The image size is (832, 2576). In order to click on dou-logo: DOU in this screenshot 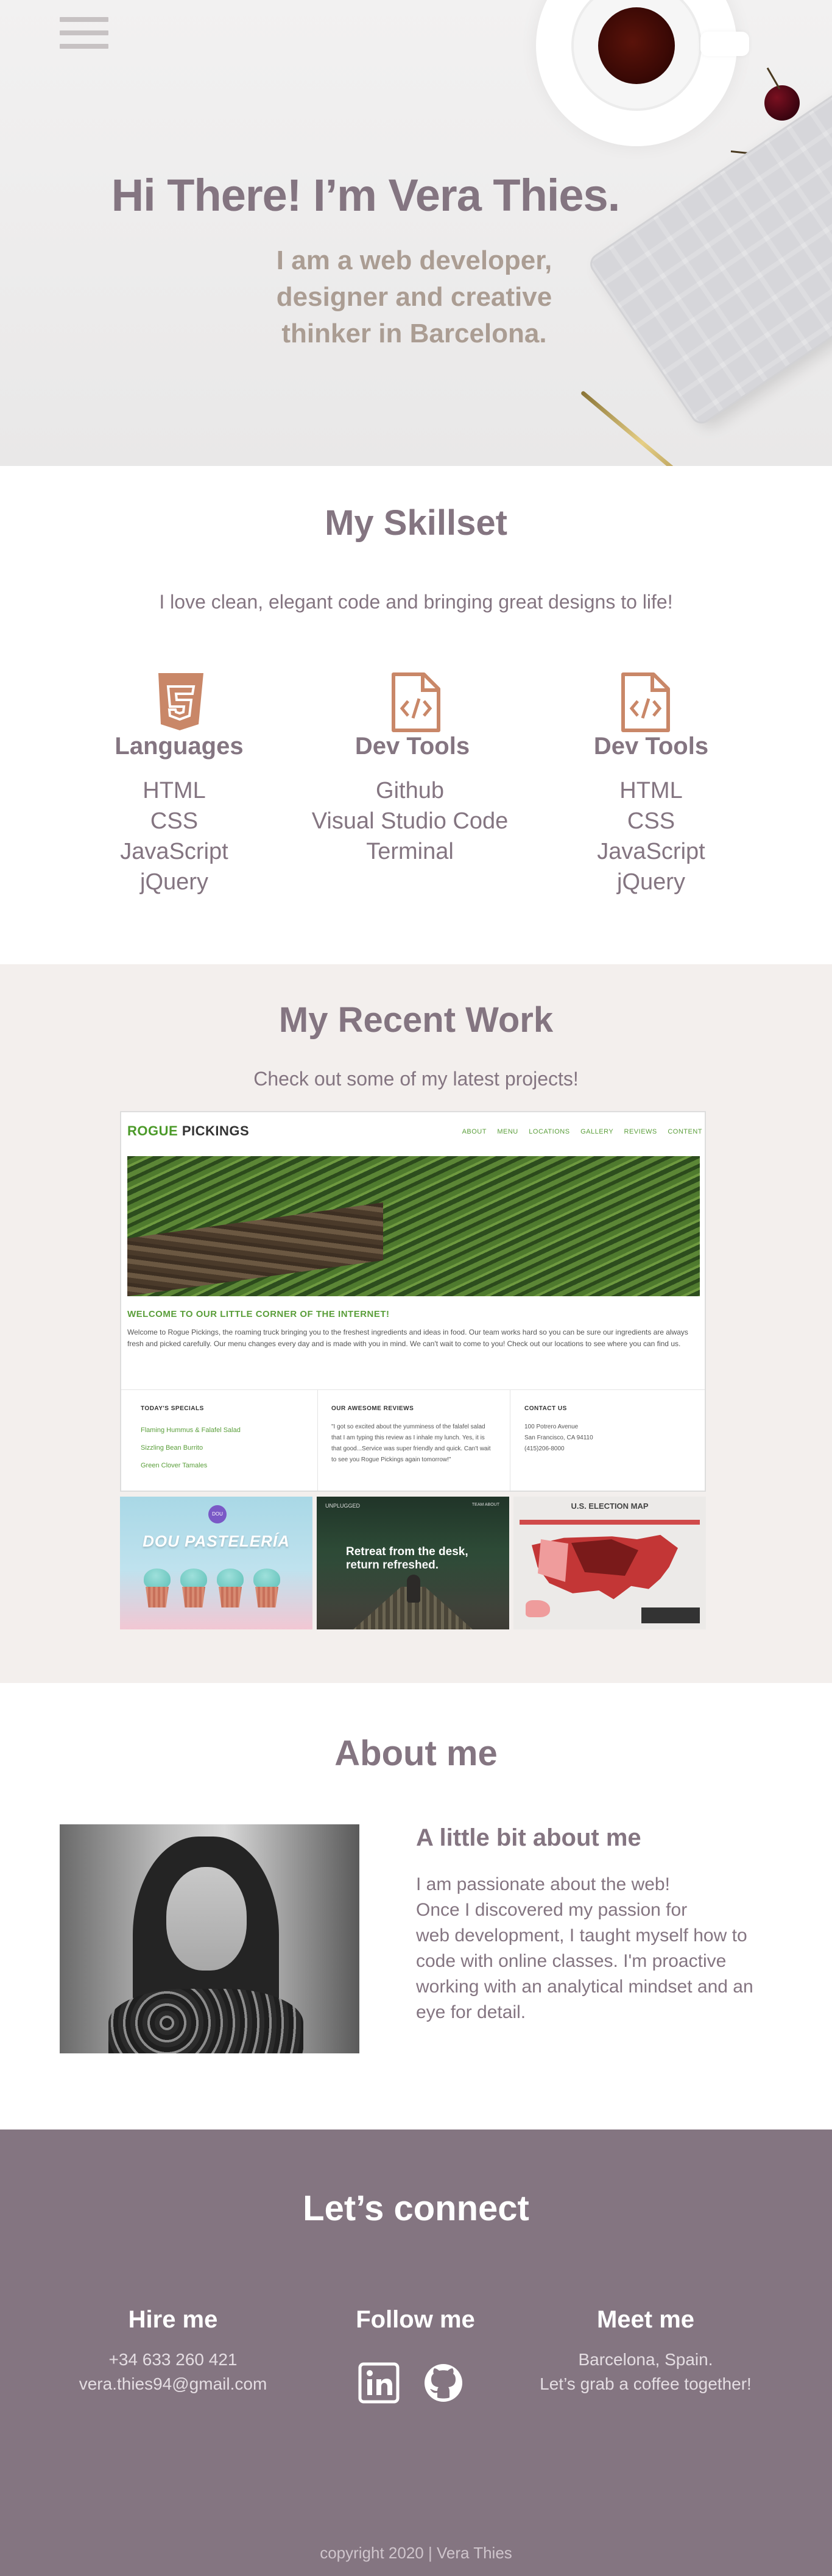, I will do `click(217, 1514)`.